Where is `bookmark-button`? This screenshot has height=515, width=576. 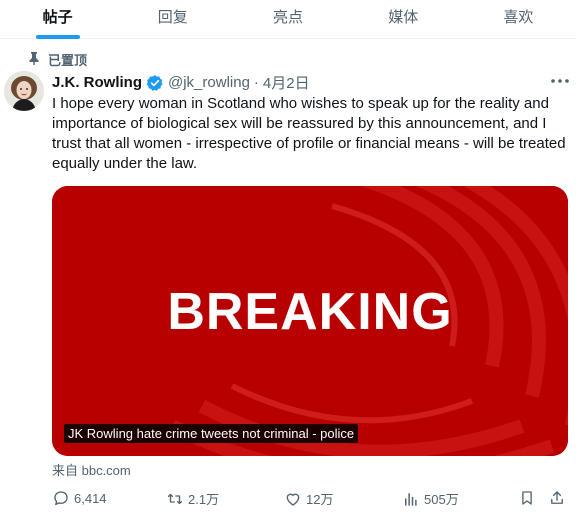
bookmark-button is located at coordinates (527, 498).